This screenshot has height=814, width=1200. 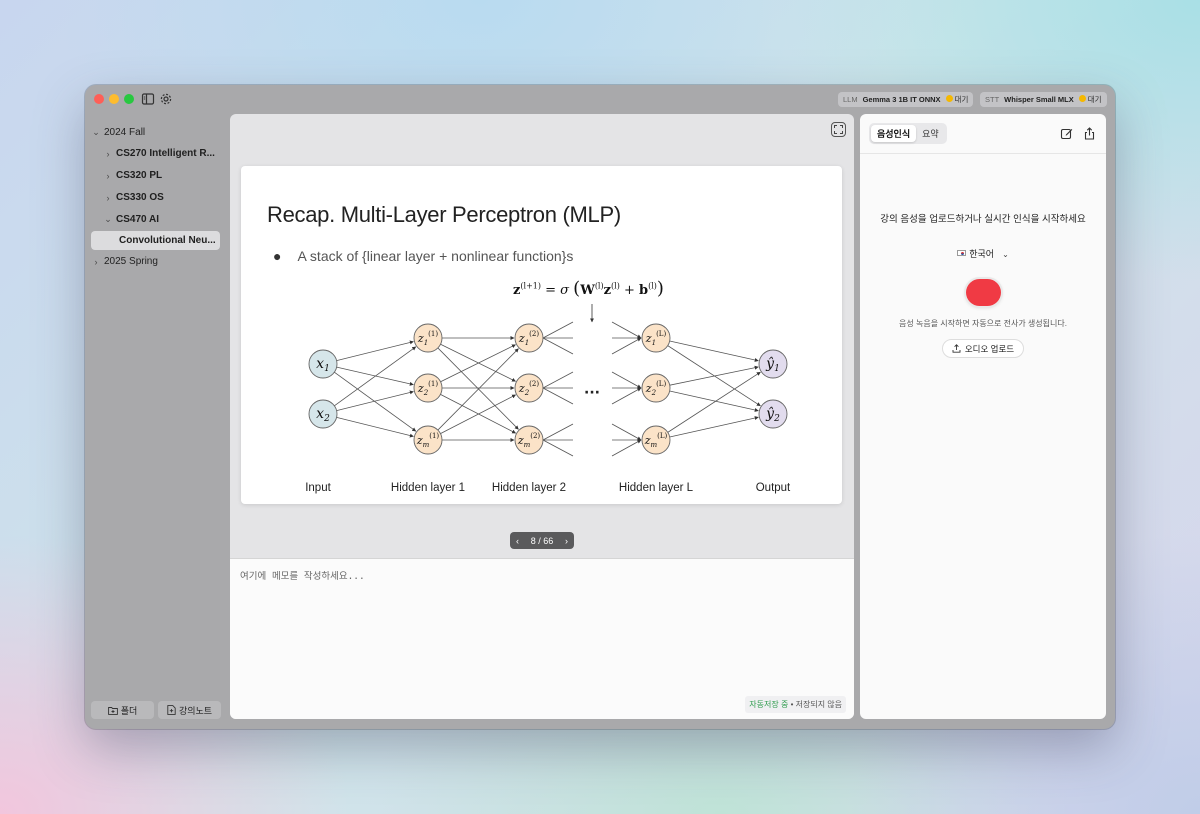 What do you see at coordinates (1089, 133) in the screenshot?
I see `share-icon` at bounding box center [1089, 133].